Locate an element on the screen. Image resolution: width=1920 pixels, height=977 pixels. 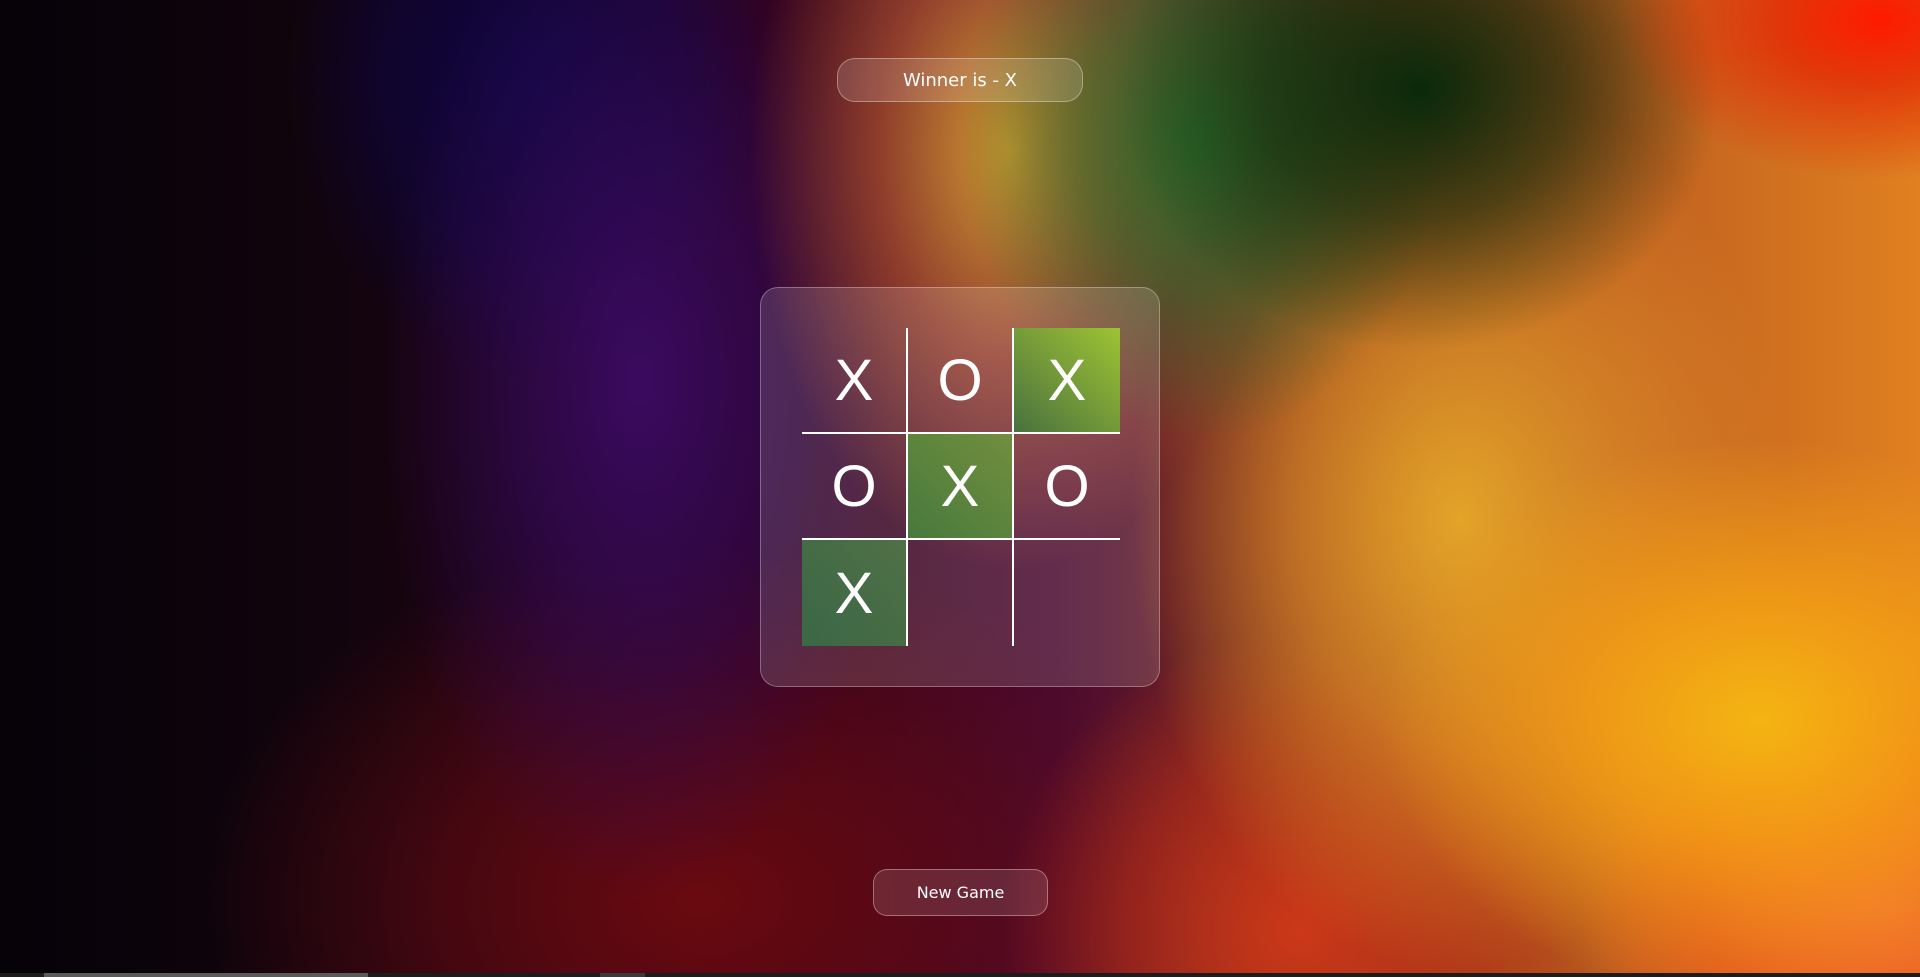
game-board-panel: X O X O X O X is located at coordinates (960, 487).